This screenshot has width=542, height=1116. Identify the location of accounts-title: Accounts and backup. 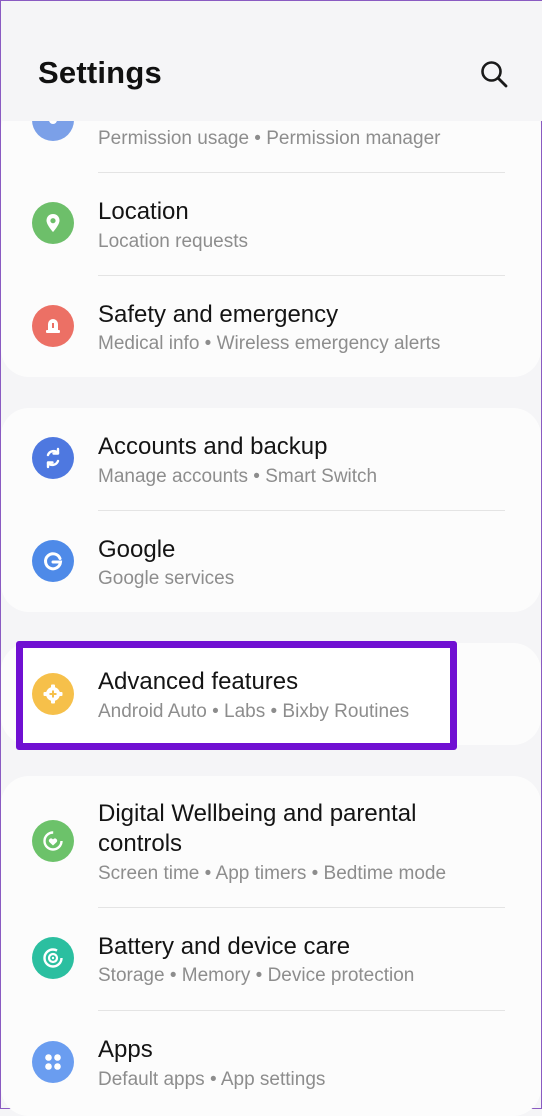
(213, 446).